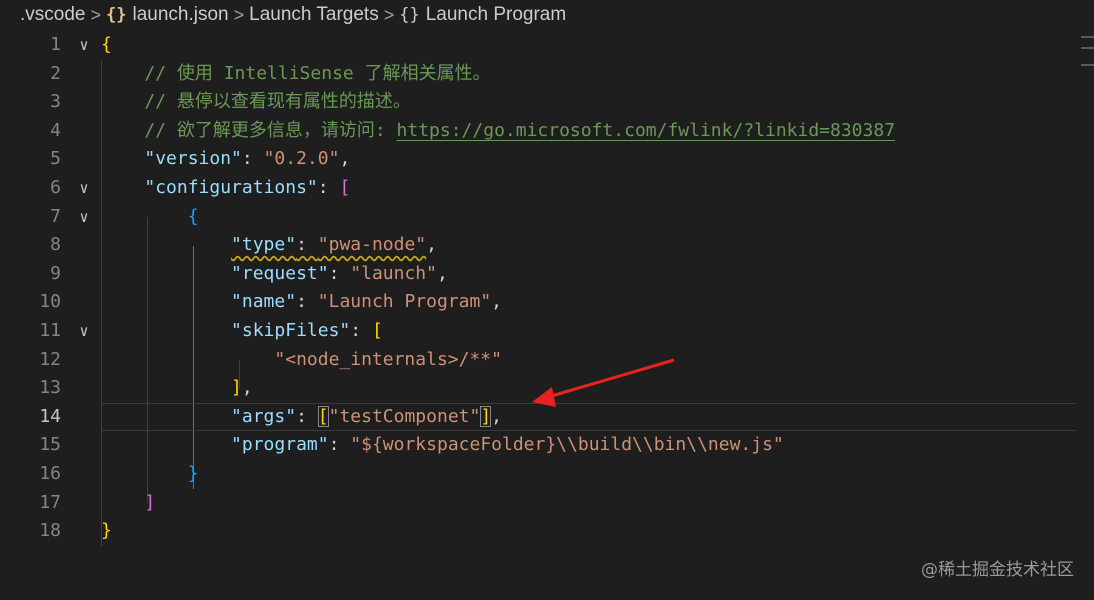  What do you see at coordinates (997, 570) in the screenshot?
I see `watermark: @稀土掘金技术社区` at bounding box center [997, 570].